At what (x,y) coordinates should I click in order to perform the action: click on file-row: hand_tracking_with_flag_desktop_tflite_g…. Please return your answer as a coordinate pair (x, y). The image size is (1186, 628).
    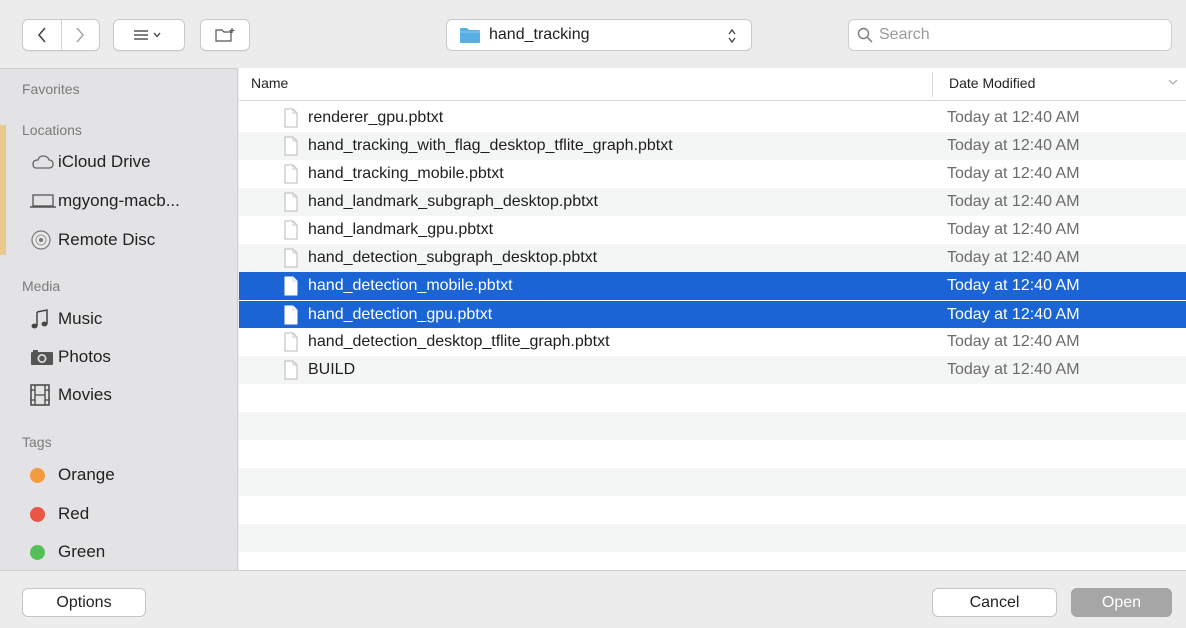
    Looking at the image, I should click on (712, 146).